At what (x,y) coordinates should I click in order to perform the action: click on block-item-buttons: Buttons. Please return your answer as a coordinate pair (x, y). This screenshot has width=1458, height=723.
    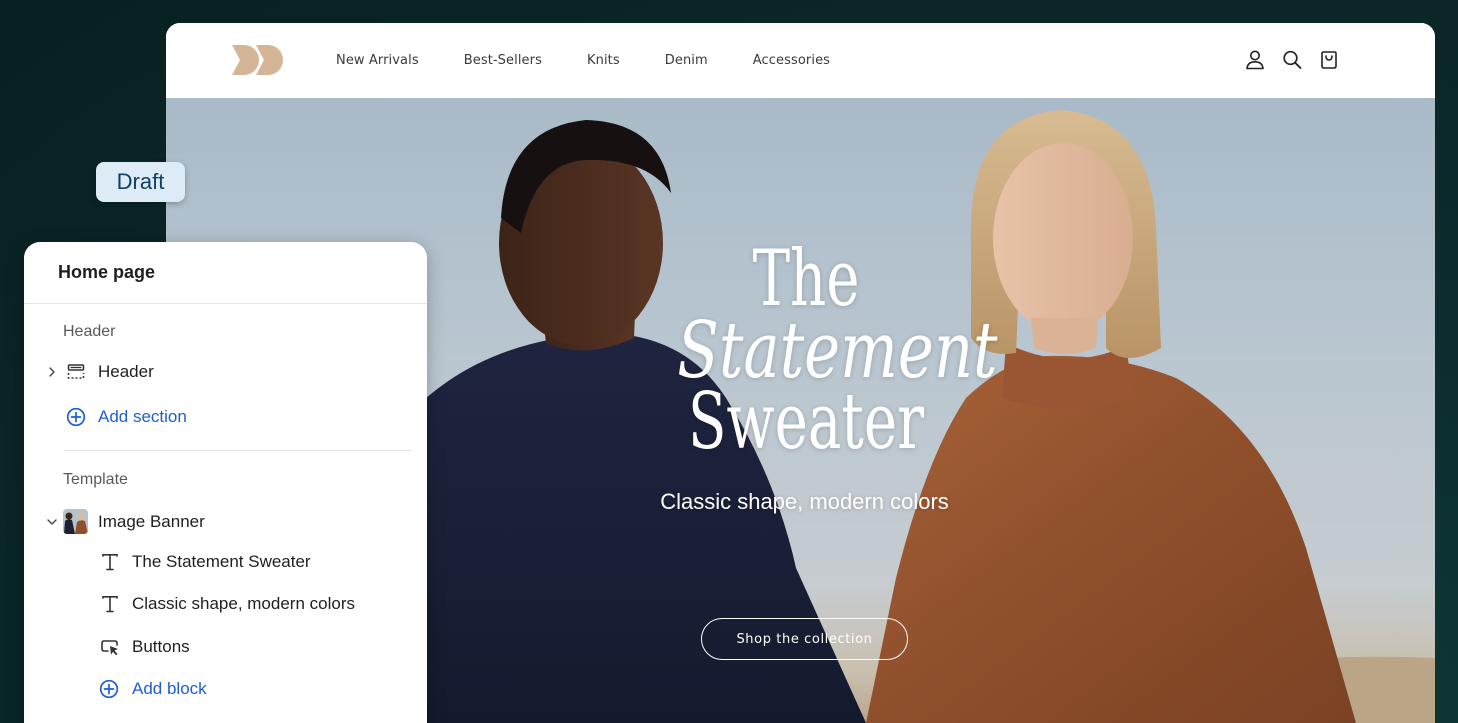
    Looking at the image, I should click on (145, 647).